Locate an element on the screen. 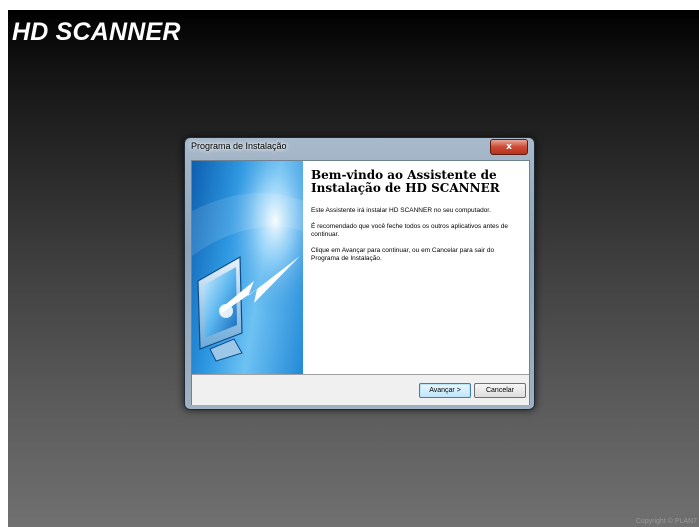 The image size is (699, 527). window-title: Programa de Instalação is located at coordinates (239, 146).